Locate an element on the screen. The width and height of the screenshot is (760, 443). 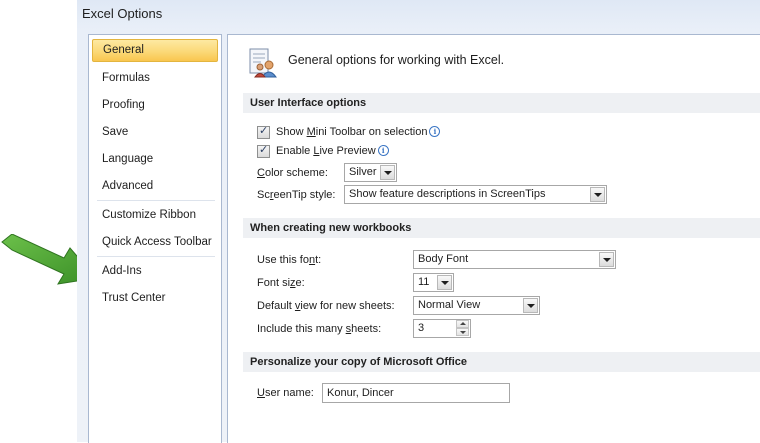
sheets-count-spinner: 3 is located at coordinates (442, 328).